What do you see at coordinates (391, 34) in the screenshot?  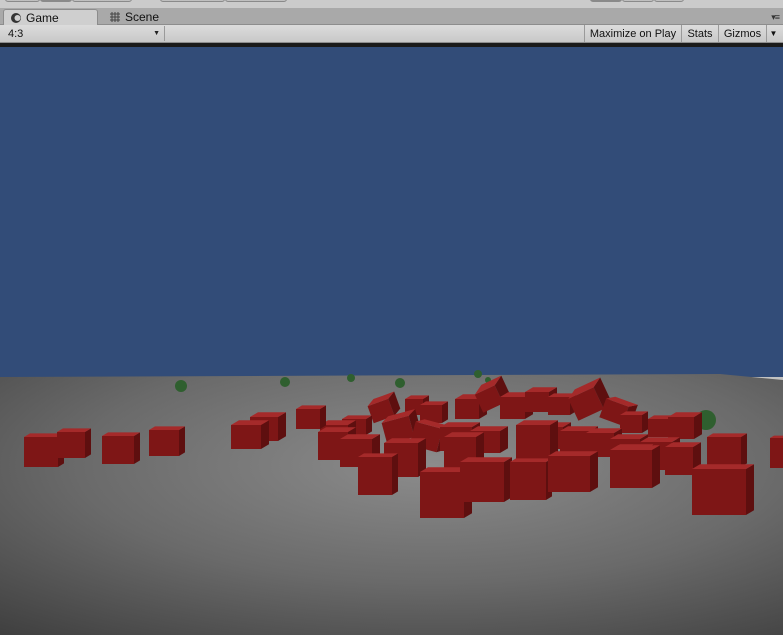 I see `game-view-controls: 4:3 ▼ Maximize on Play Stats Gizmos ▼` at bounding box center [391, 34].